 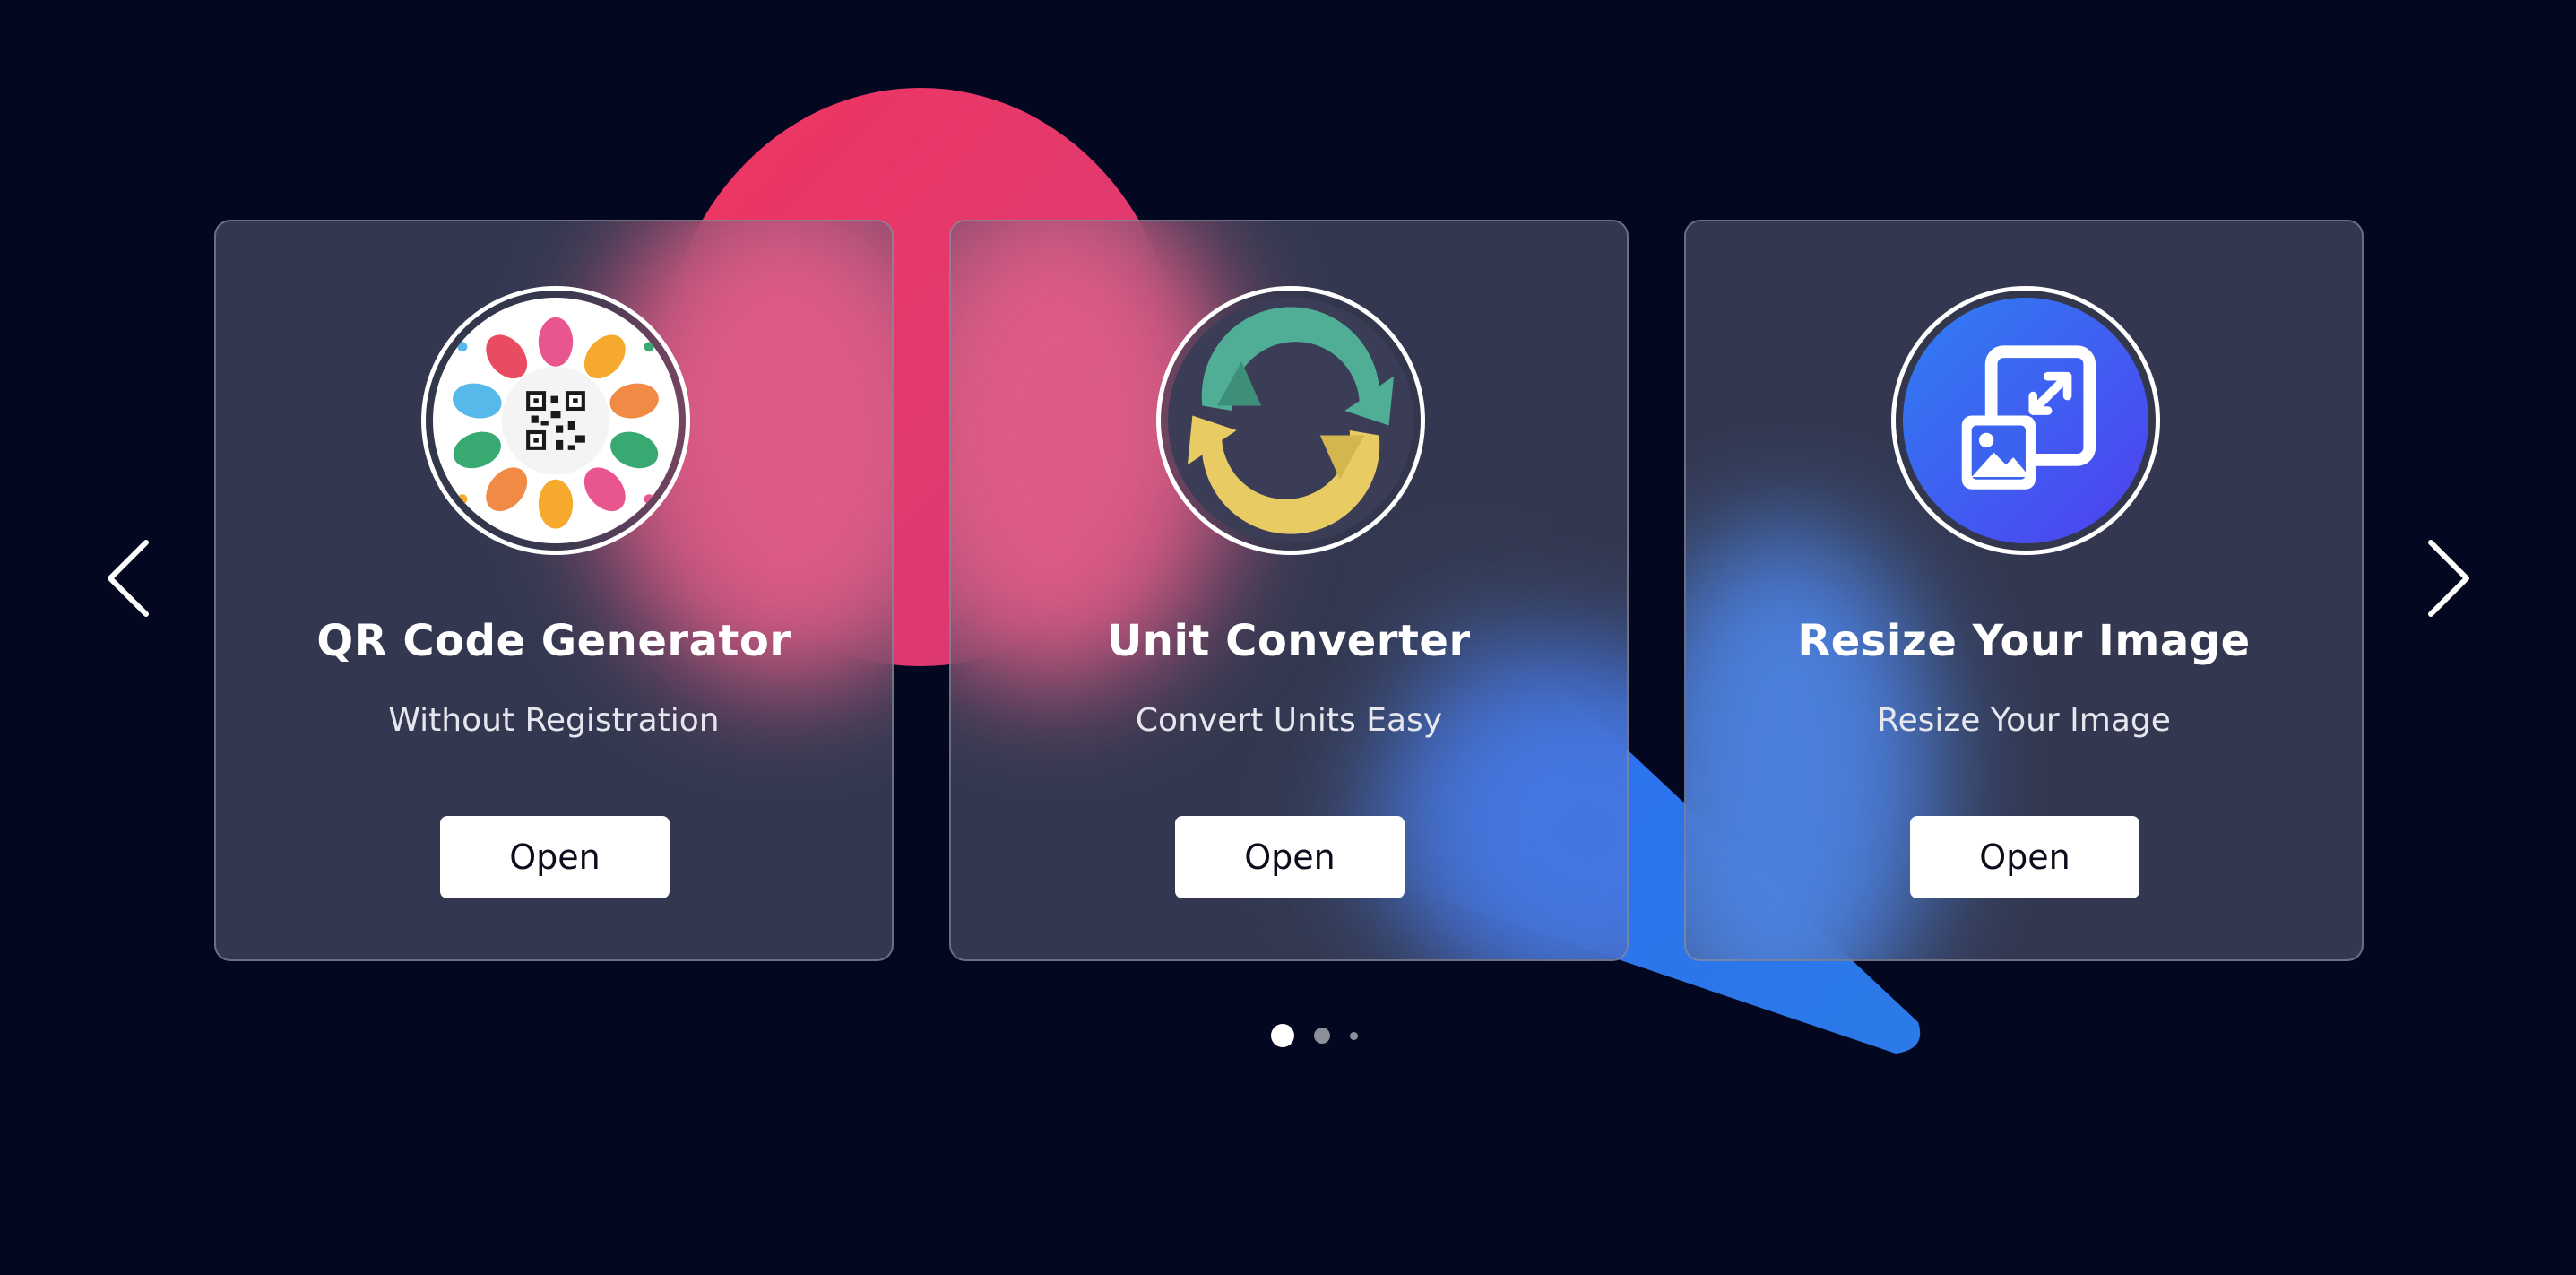 What do you see at coordinates (555, 857) in the screenshot?
I see `open-button-qr-code: Open` at bounding box center [555, 857].